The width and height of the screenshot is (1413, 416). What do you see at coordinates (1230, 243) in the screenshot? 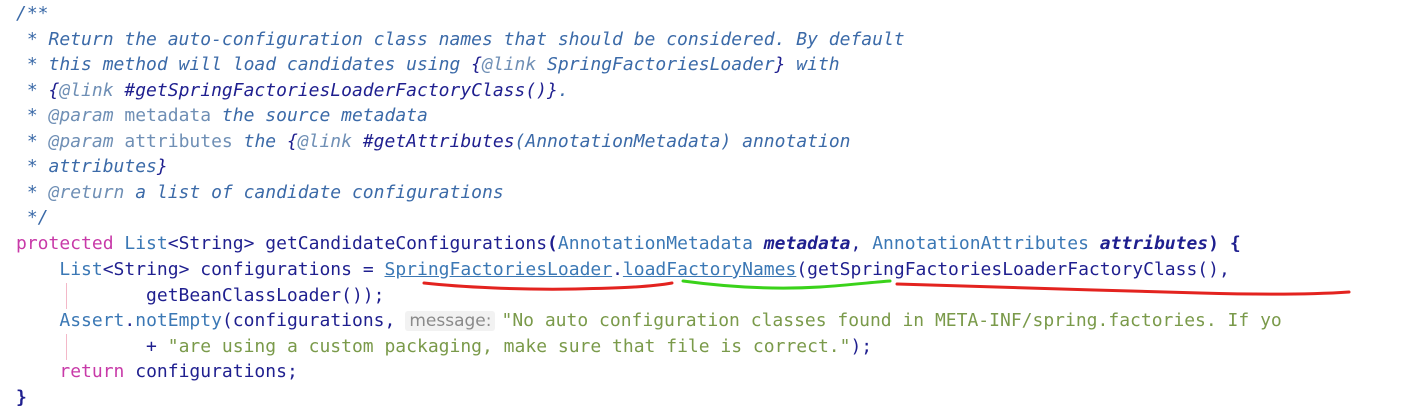
I see `brace-open: {` at bounding box center [1230, 243].